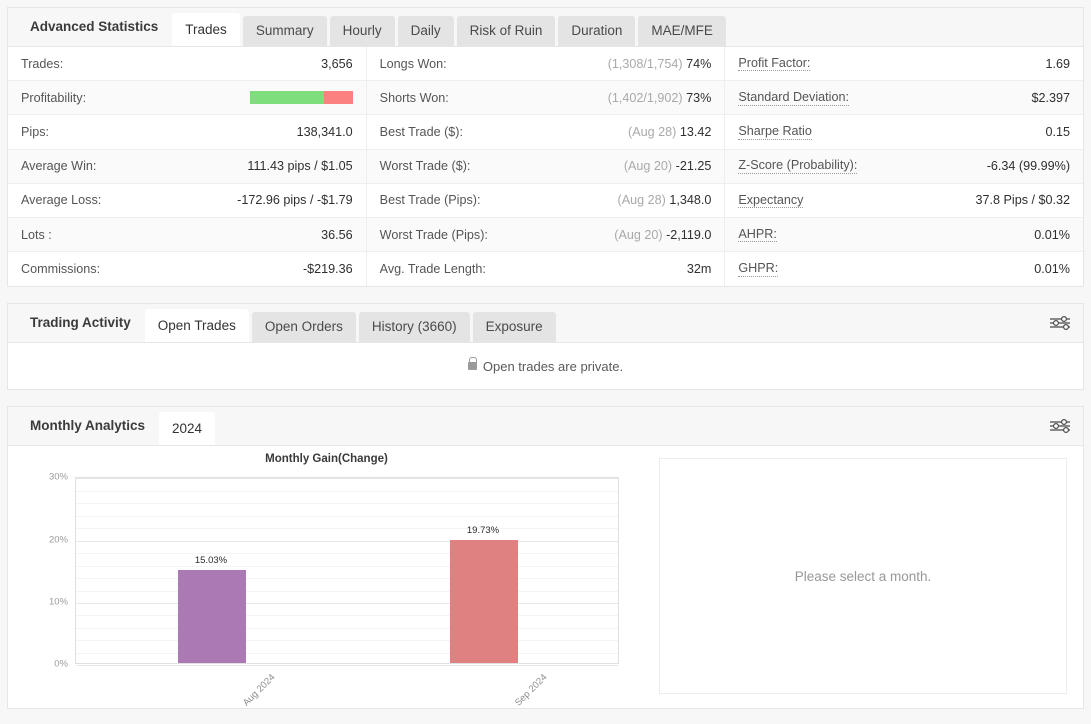 The width and height of the screenshot is (1091, 724). I want to click on stat-label: Commissions:, so click(61, 269).